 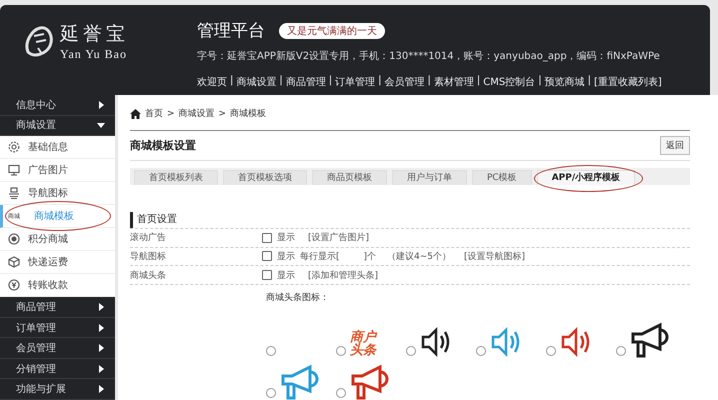 What do you see at coordinates (495, 256) in the screenshot?
I see `settings-link: [设置导航图标]` at bounding box center [495, 256].